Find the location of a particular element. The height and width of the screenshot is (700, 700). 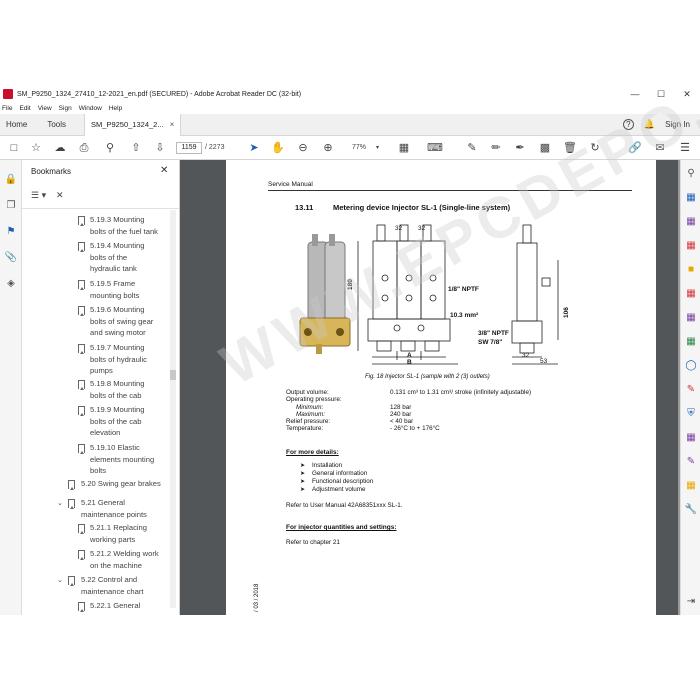

close-window-button: ✕ is located at coordinates (687, 94).